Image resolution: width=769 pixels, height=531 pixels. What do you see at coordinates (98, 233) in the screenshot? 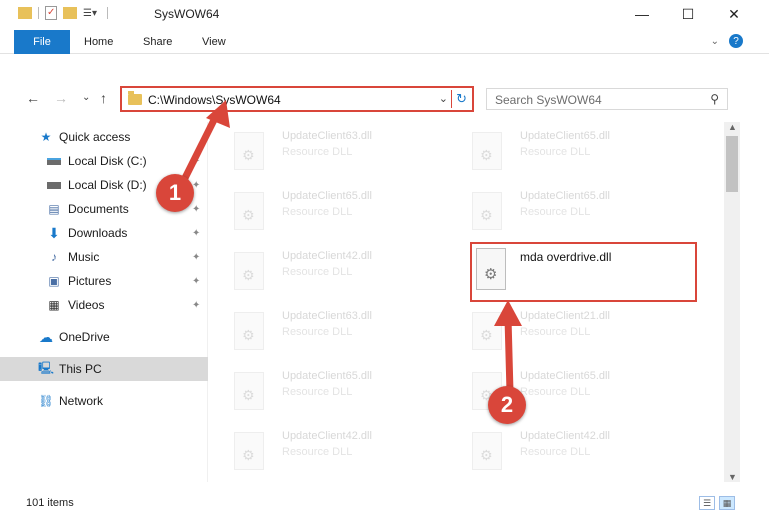
I see `sidebar-item-label: Downloads` at bounding box center [98, 233].